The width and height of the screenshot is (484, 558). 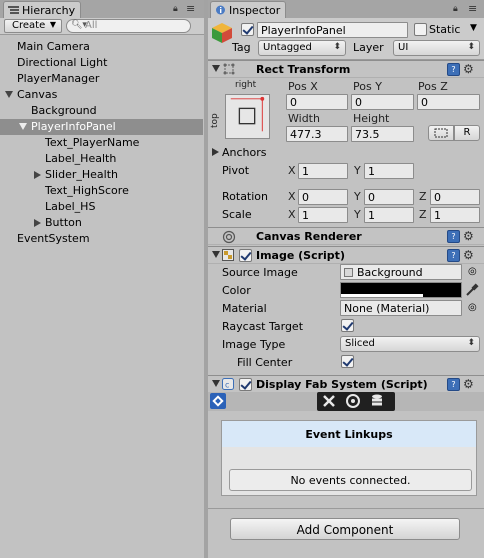 What do you see at coordinates (101, 223) in the screenshot?
I see `hierarchy-item-button: Button` at bounding box center [101, 223].